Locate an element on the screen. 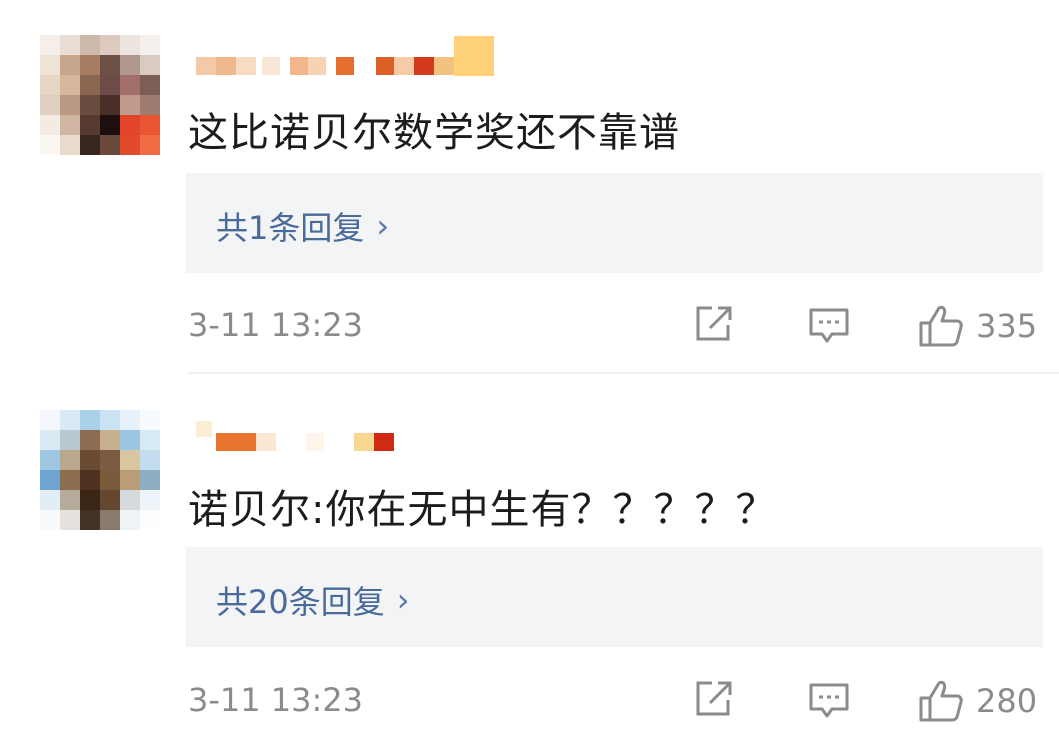  reply-count-label: 共20条回复 is located at coordinates (300, 600).